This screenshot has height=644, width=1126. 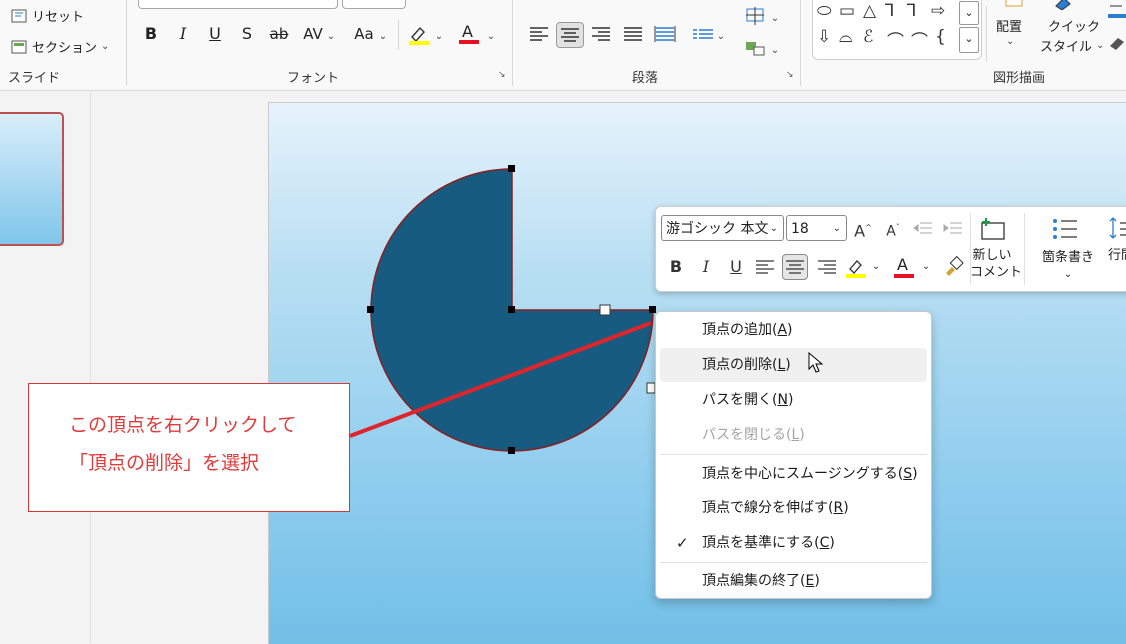 What do you see at coordinates (740, 330) in the screenshot?
I see `menu-item-text: 頂点の追加(` at bounding box center [740, 330].